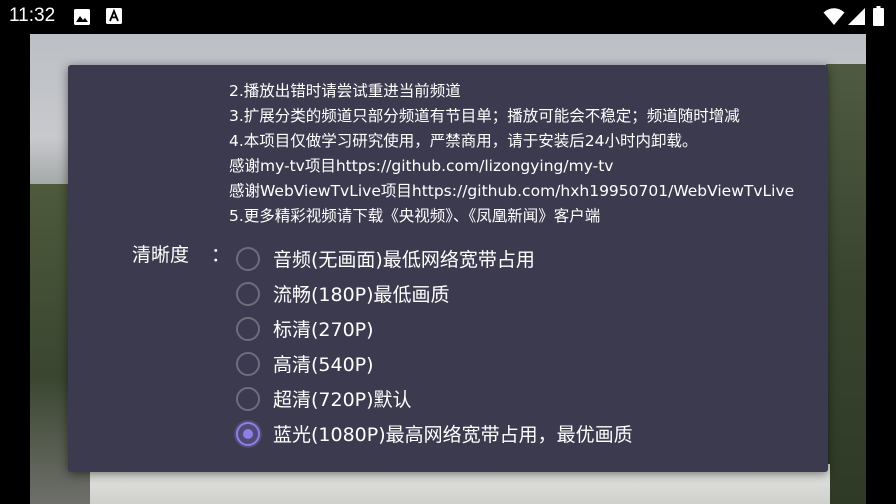 Image resolution: width=896 pixels, height=504 pixels. What do you see at coordinates (463, 141) in the screenshot?
I see `note-line: 4.本项目仅做学习研究使用，严禁商用，请于安装后24小时内卸载。` at bounding box center [463, 141].